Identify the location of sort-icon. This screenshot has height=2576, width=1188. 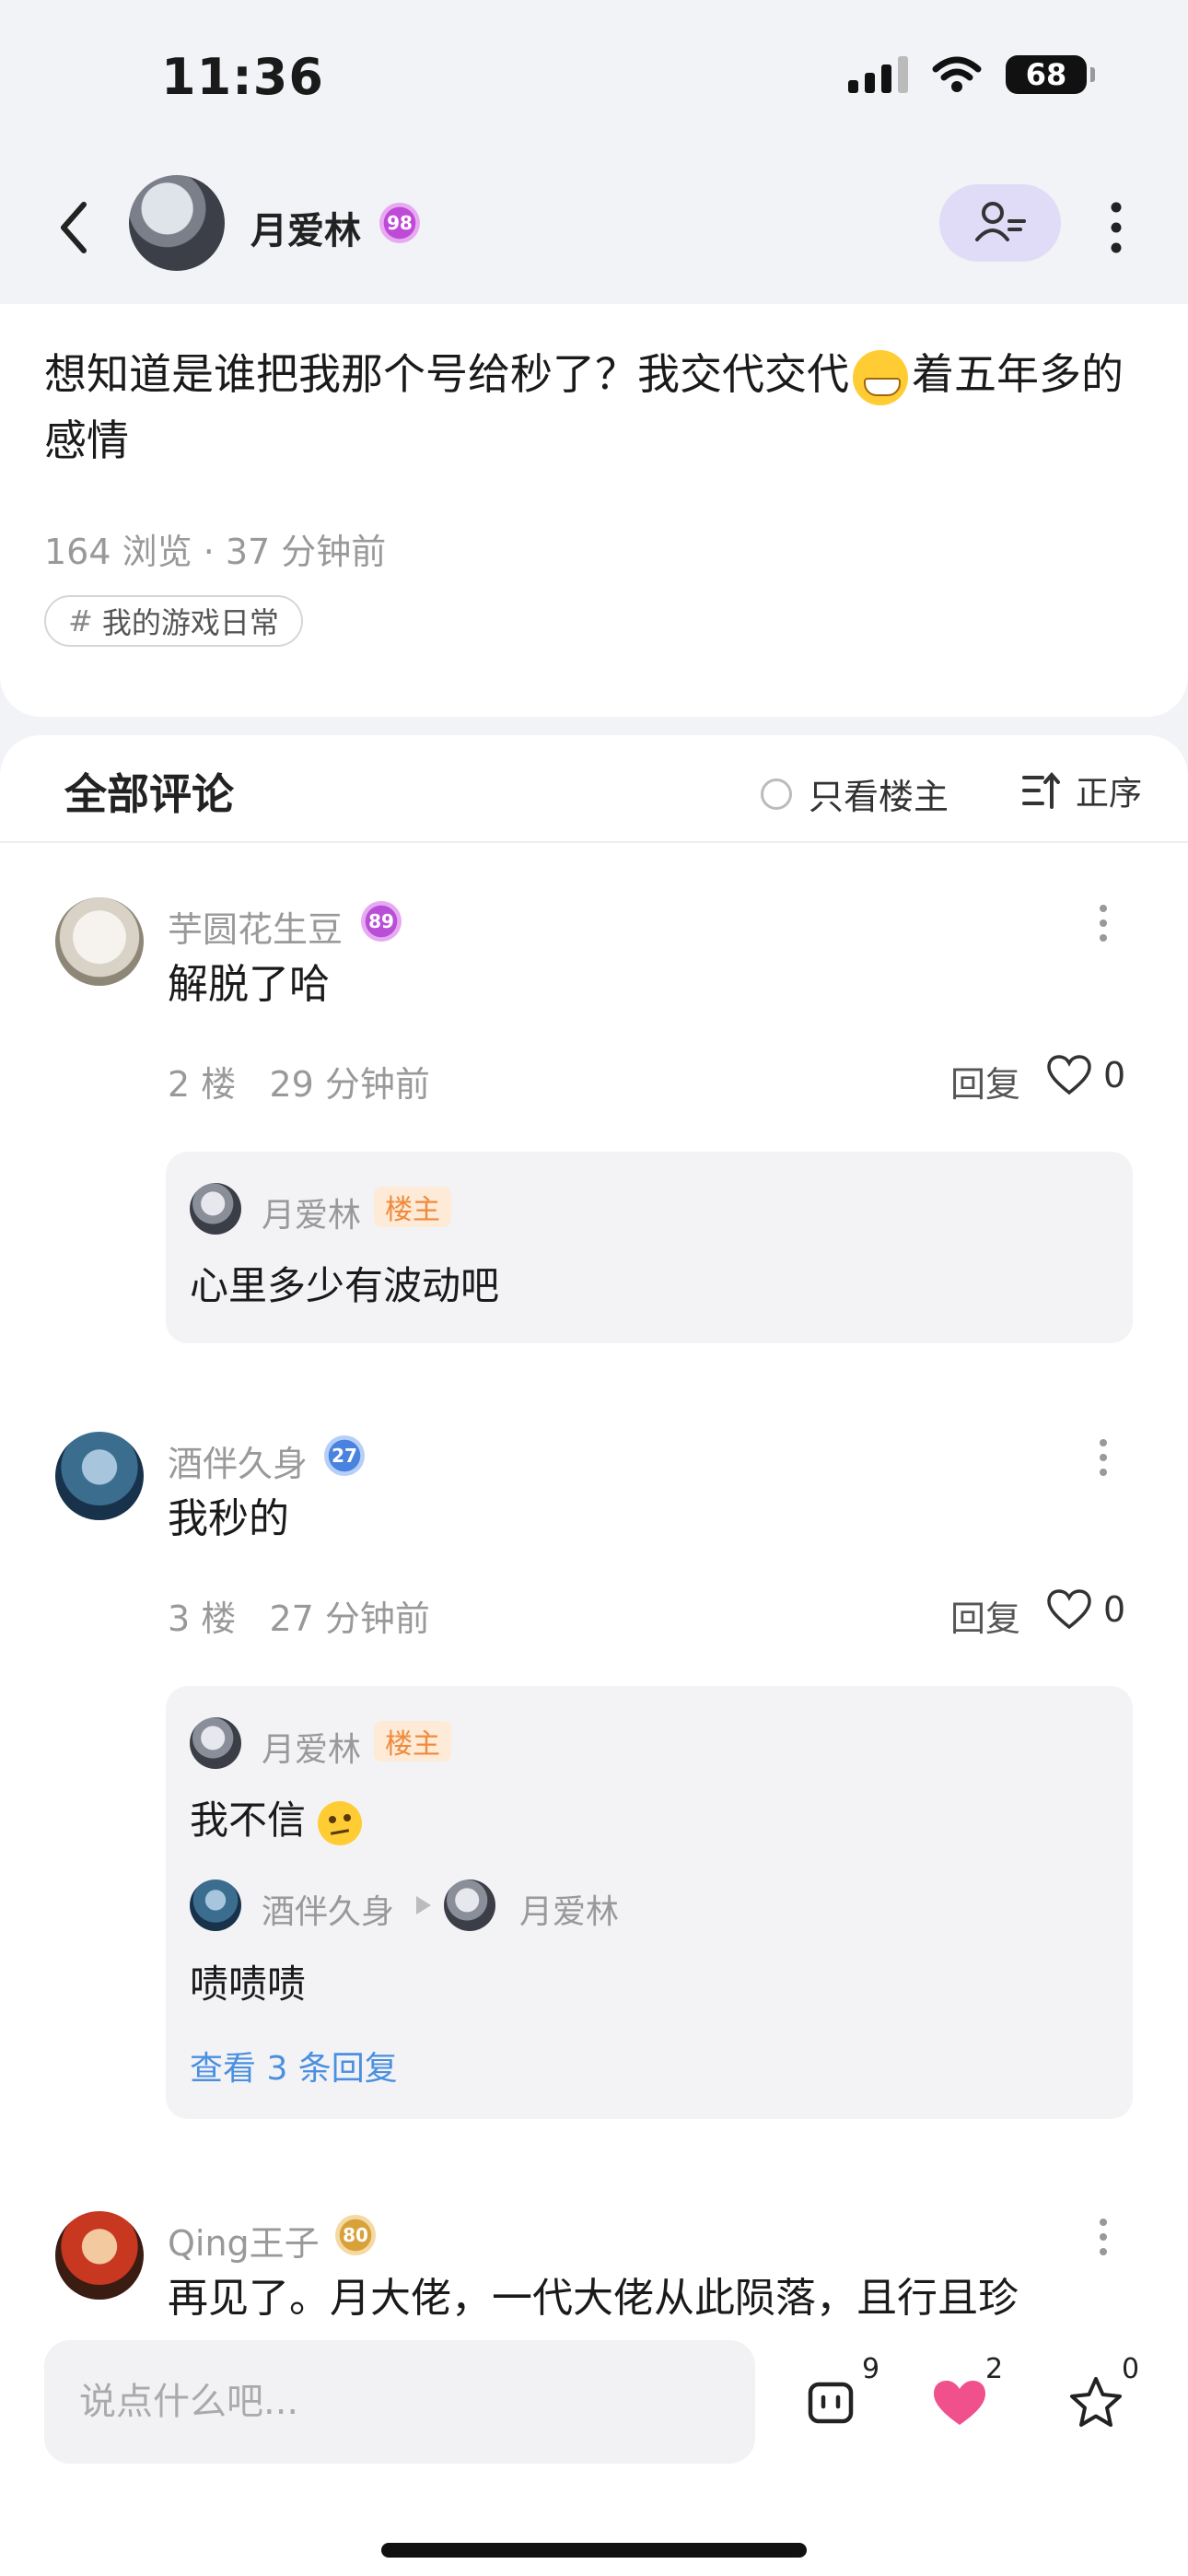
(1041, 790).